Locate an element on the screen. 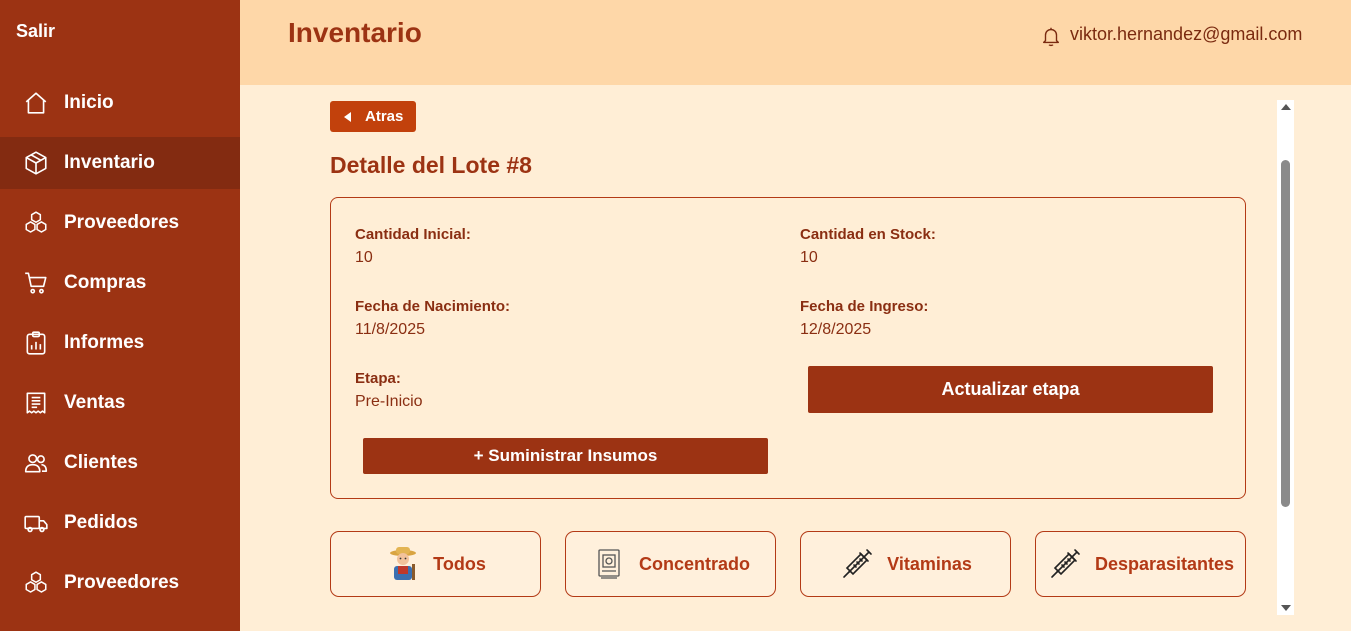 The width and height of the screenshot is (1351, 631). sidebar-item-compras: Compras is located at coordinates (120, 283).